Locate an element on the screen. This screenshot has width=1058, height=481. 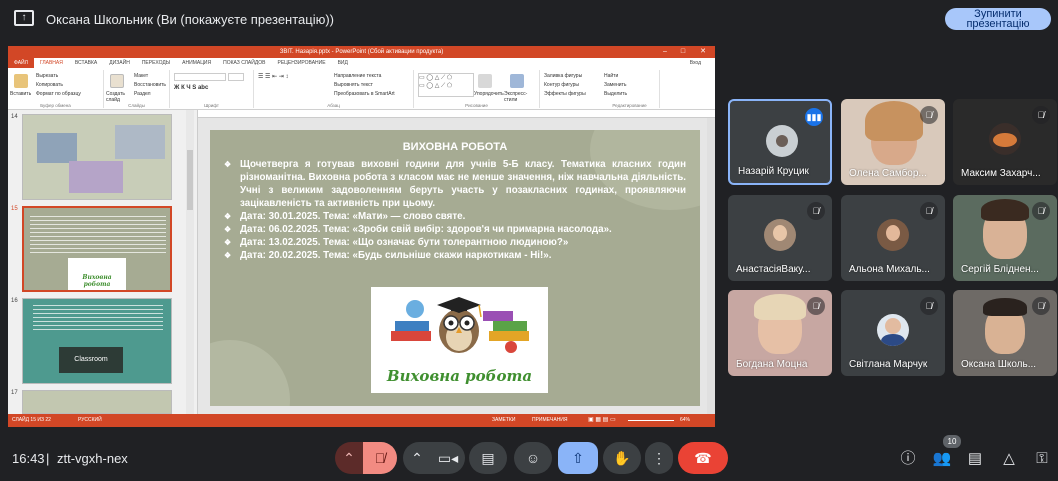
list-icons: ☰ ☰ ⇤ ⇥ ↕ is located at coordinates (273, 76).